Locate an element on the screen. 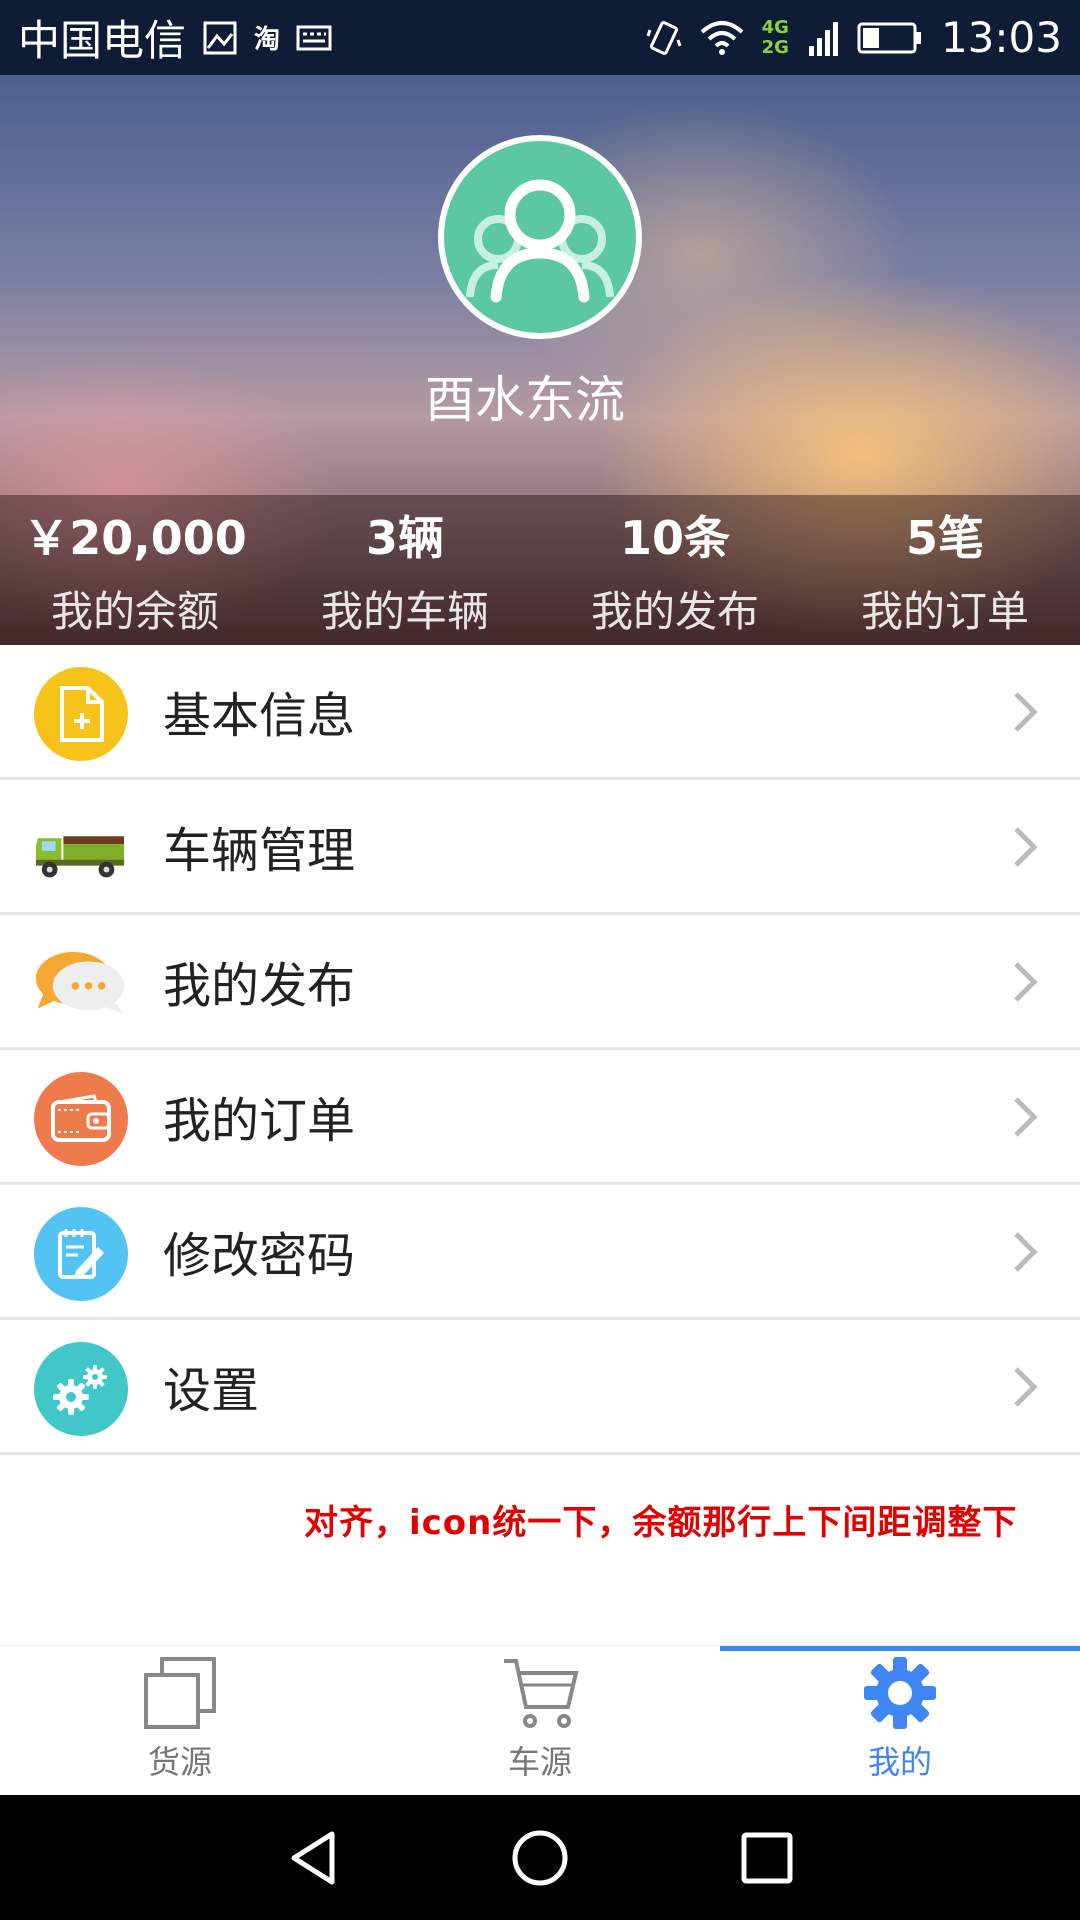  menu-item-label: 设置 is located at coordinates (211, 1391).